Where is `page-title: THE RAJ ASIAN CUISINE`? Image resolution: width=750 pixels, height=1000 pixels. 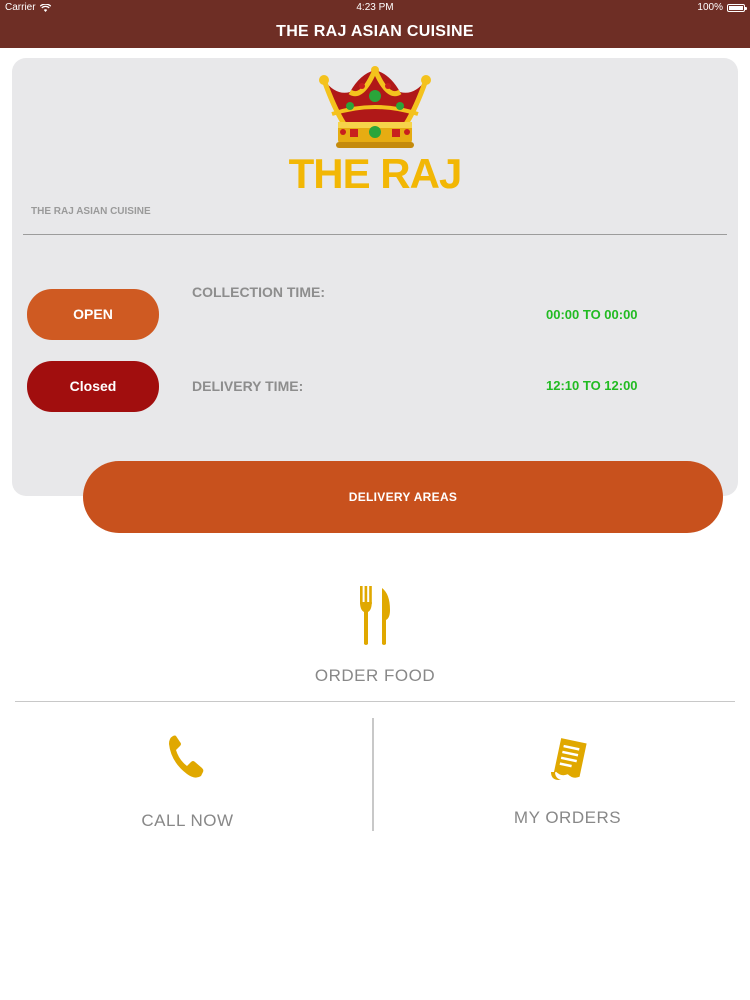
page-title: THE RAJ ASIAN CUISINE is located at coordinates (375, 31).